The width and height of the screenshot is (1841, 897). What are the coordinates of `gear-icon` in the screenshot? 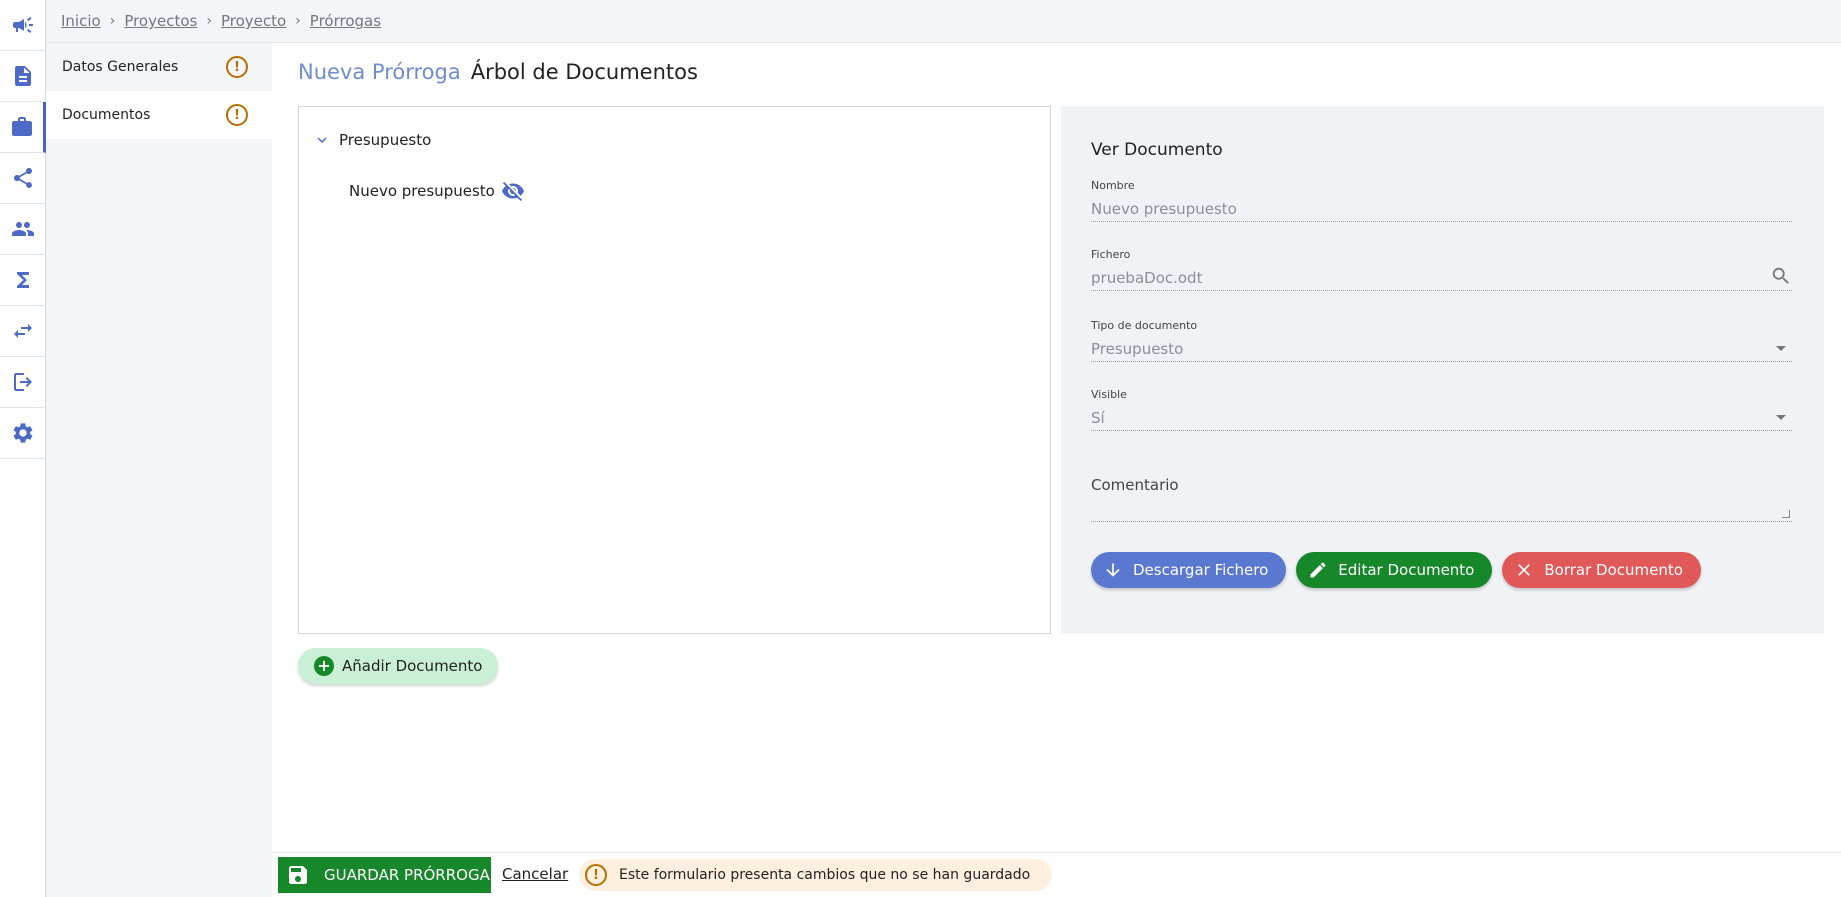 It's located at (23, 433).